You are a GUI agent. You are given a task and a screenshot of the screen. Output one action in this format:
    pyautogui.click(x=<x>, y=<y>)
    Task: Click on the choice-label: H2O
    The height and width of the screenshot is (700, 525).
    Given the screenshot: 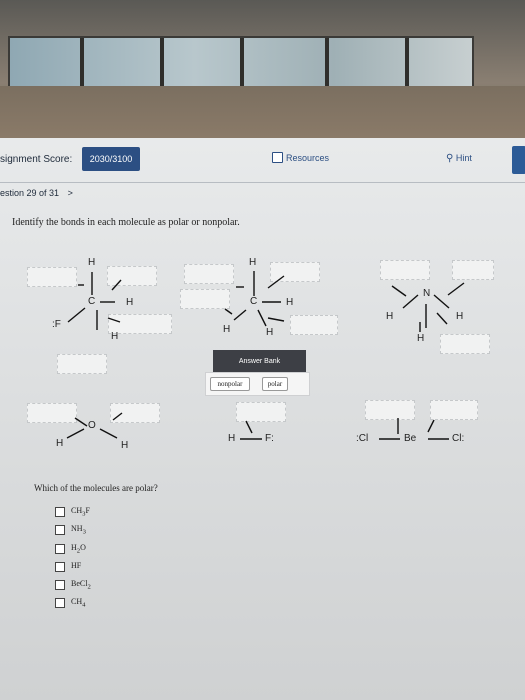 What is the action you would take?
    pyautogui.click(x=78, y=549)
    